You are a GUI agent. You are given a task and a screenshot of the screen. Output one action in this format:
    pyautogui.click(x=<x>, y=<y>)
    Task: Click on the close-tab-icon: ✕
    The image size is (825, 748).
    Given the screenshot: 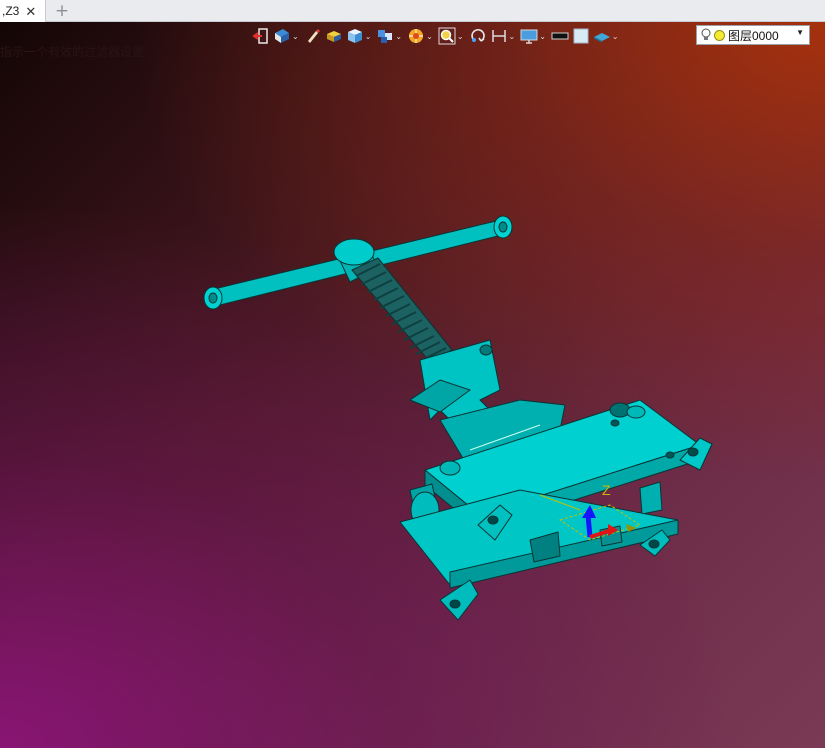 What is the action you would take?
    pyautogui.click(x=30, y=11)
    